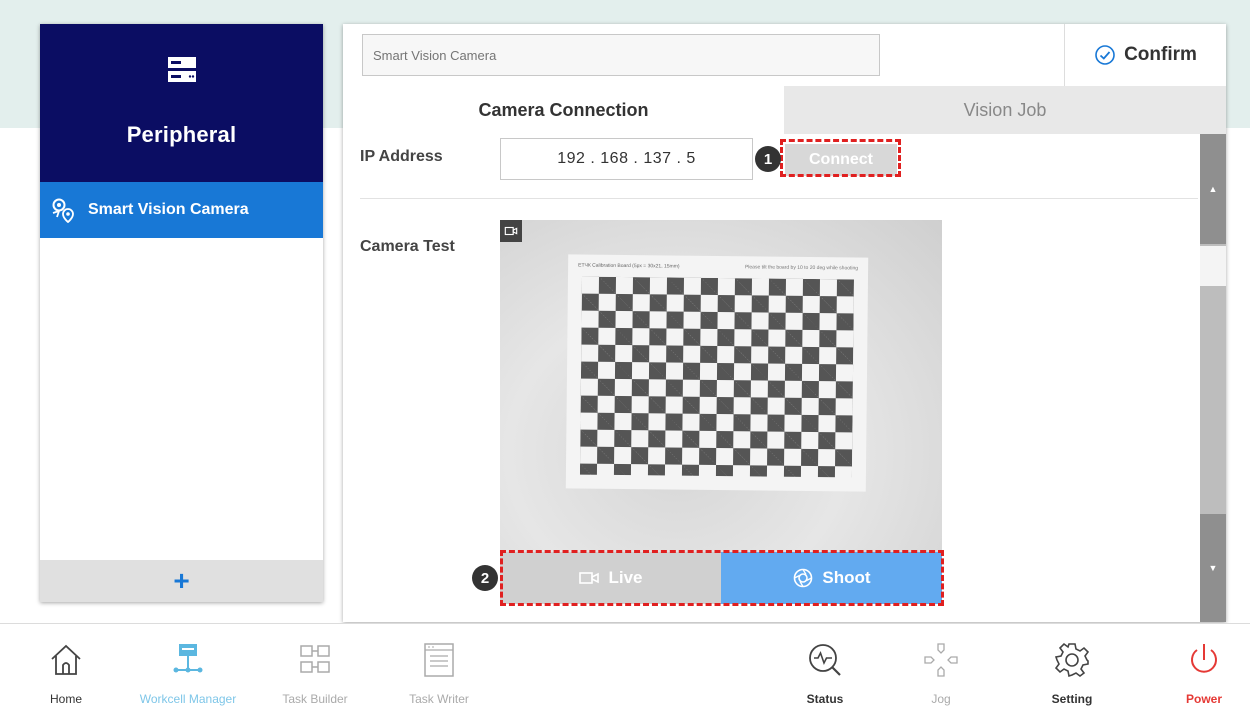  What do you see at coordinates (66, 659) in the screenshot?
I see `home-icon` at bounding box center [66, 659].